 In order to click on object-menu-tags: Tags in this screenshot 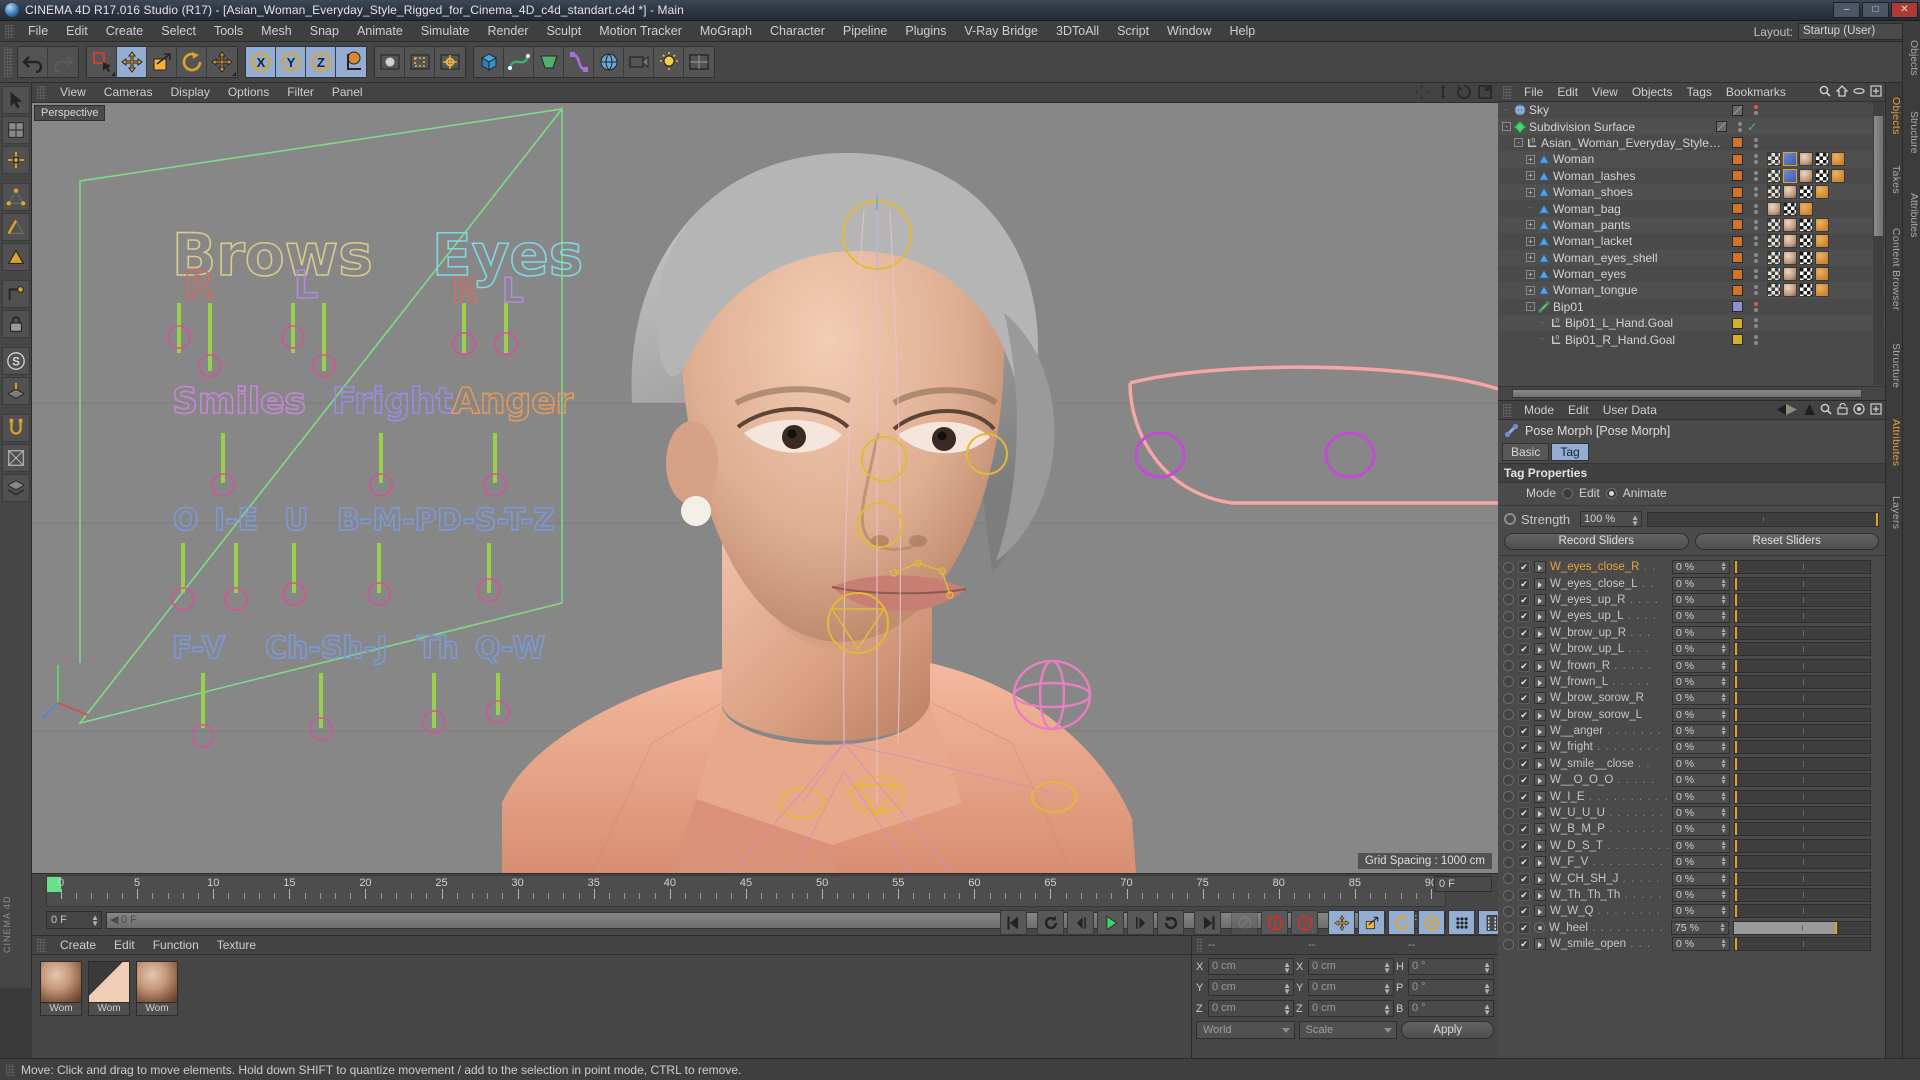, I will do `click(1699, 92)`.